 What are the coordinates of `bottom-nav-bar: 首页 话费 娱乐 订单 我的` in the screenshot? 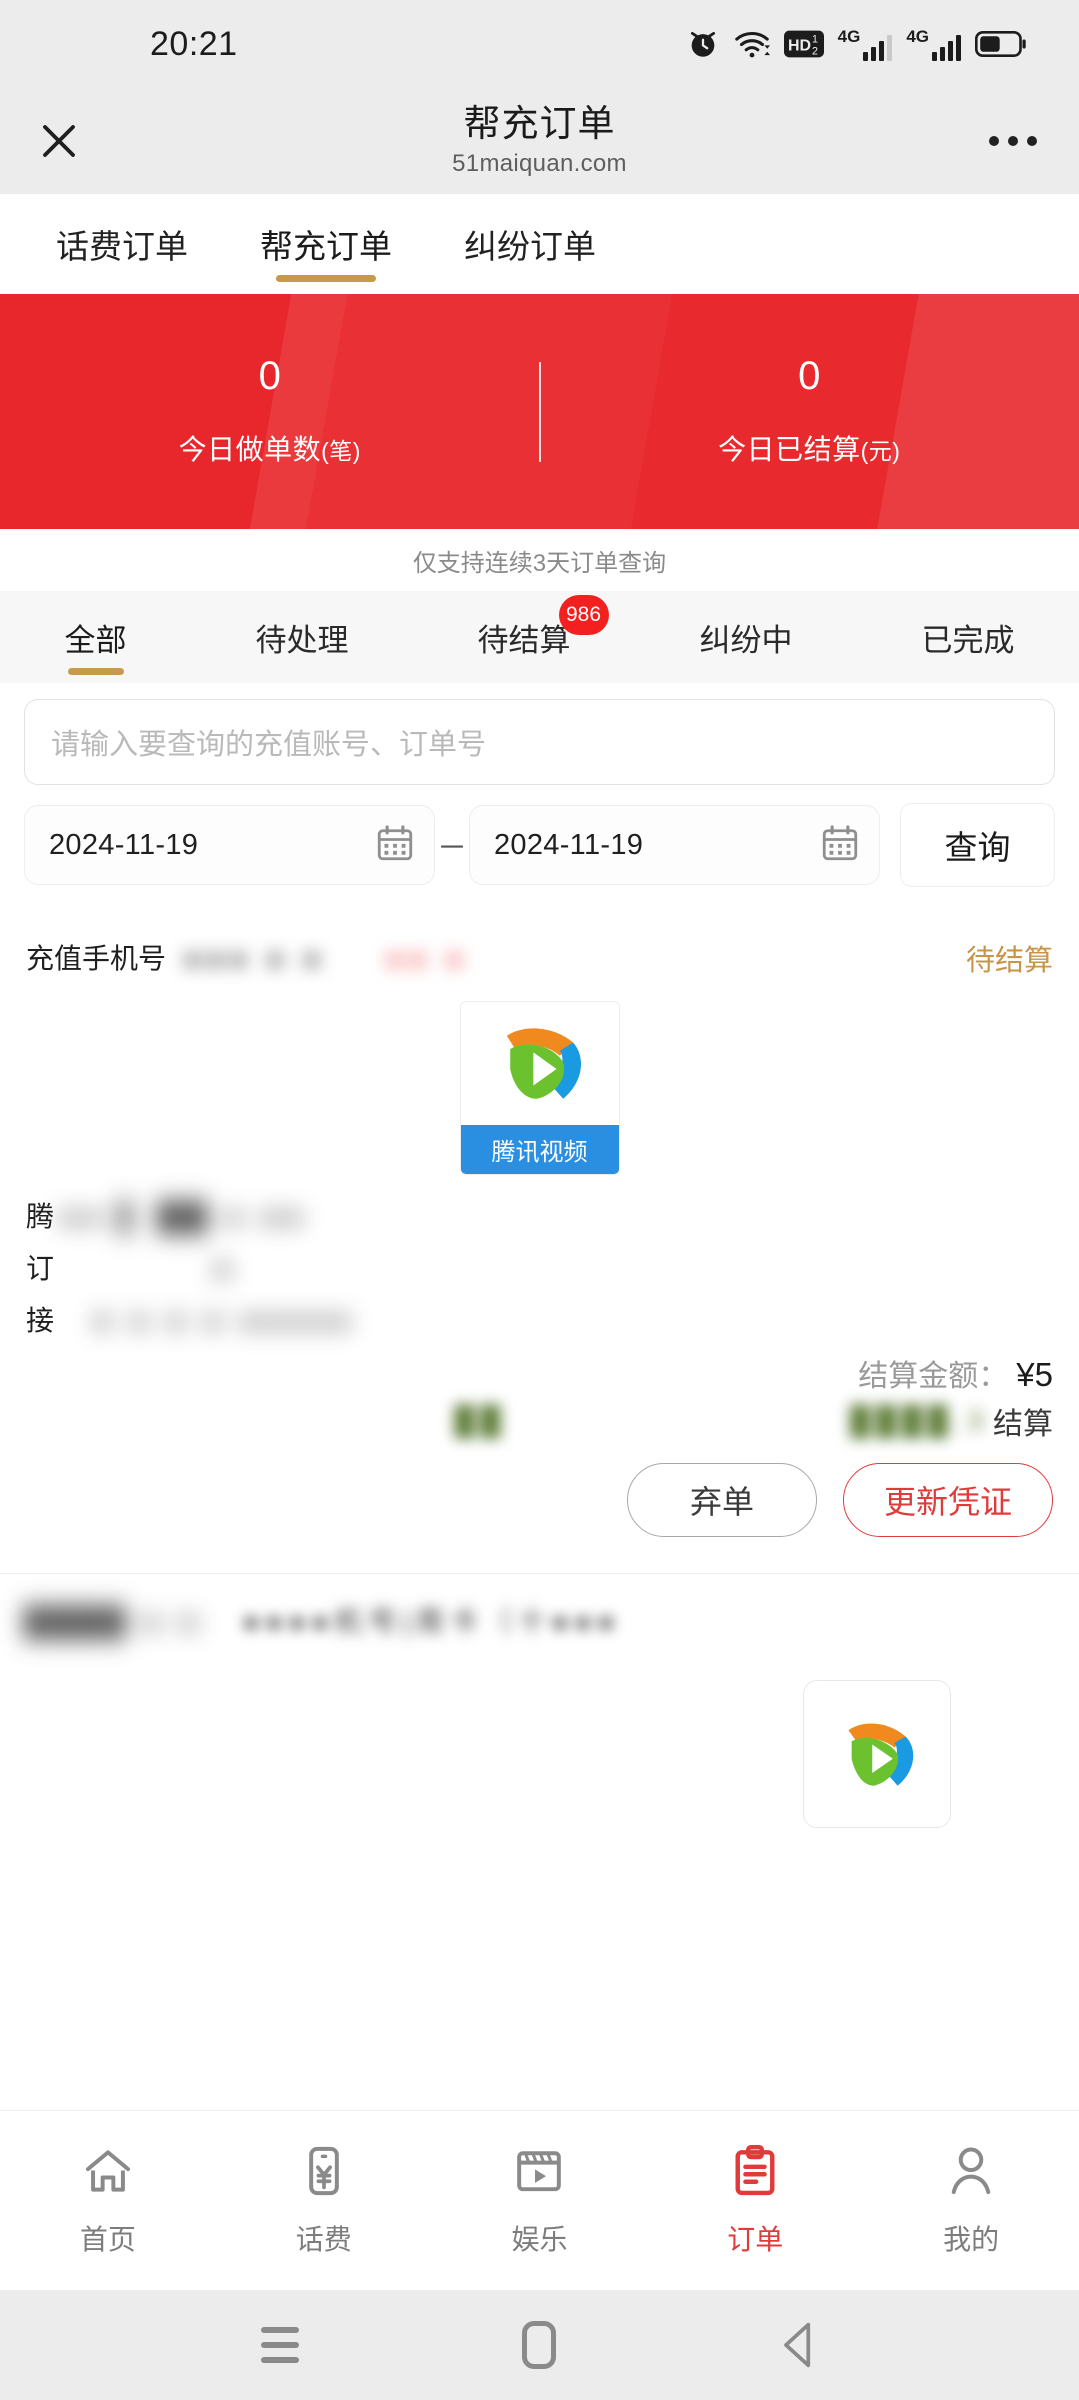 It's located at (539, 2200).